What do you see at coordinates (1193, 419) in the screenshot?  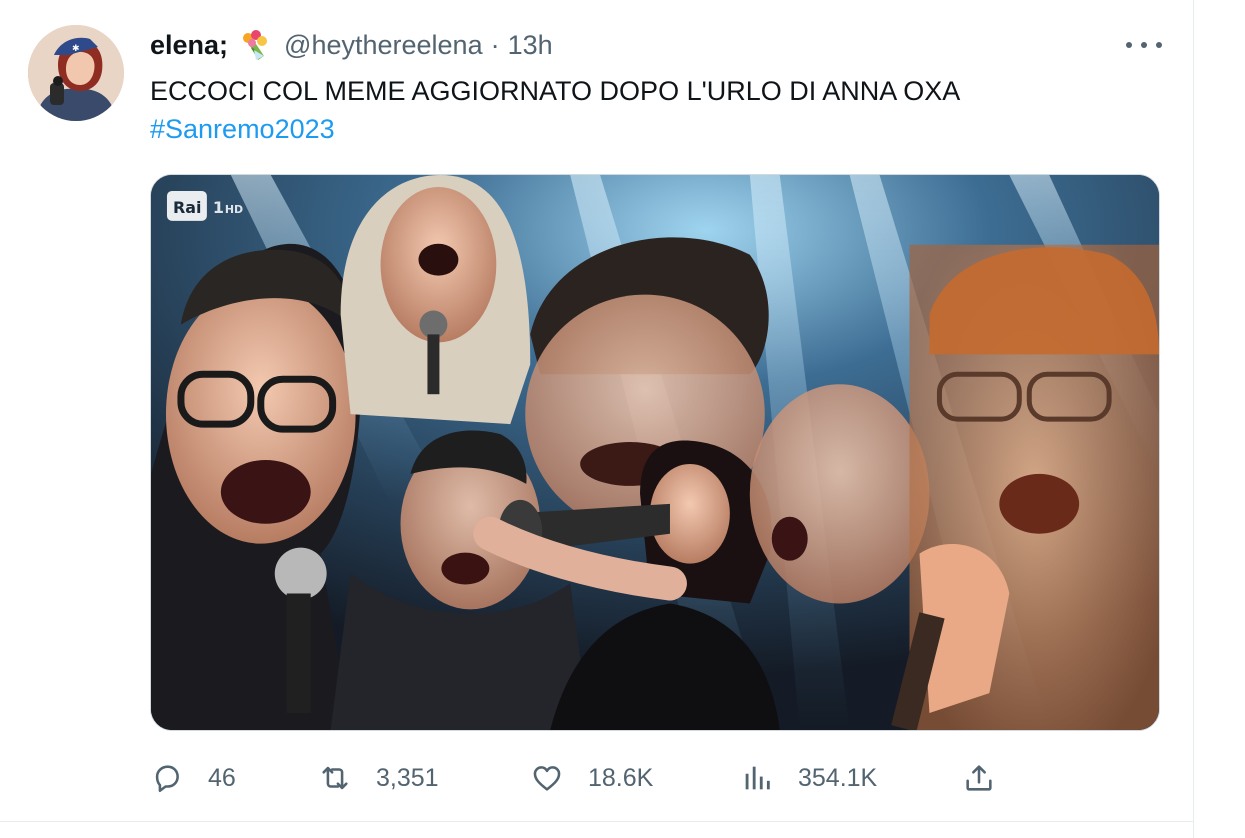 I see `column-divider` at bounding box center [1193, 419].